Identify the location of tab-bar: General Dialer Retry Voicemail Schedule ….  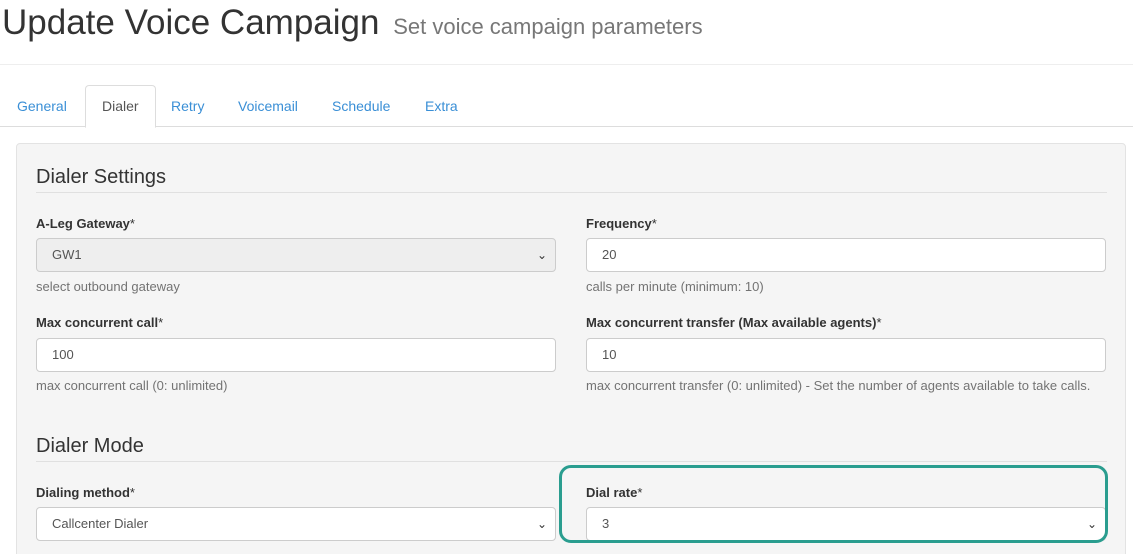
(566, 106).